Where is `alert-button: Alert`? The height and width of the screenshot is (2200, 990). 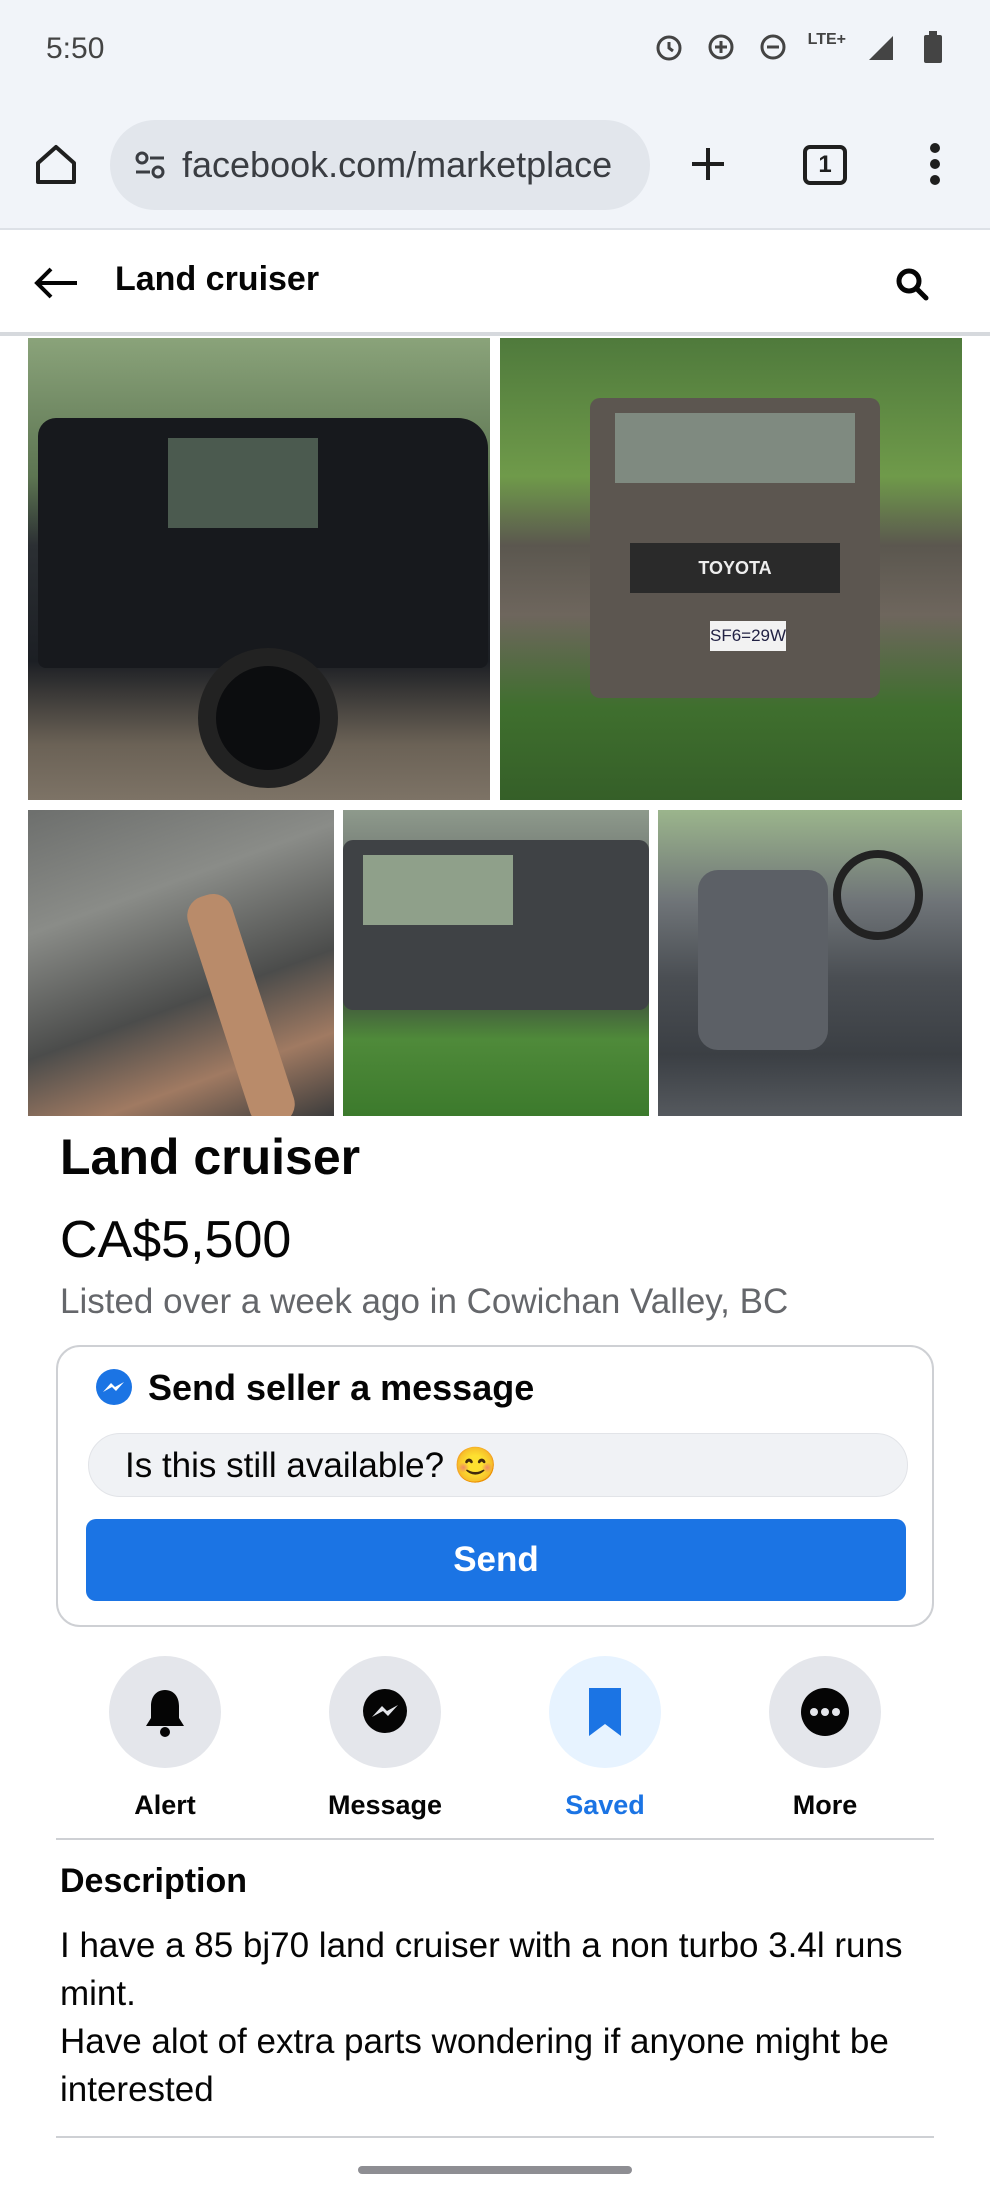 alert-button: Alert is located at coordinates (165, 1738).